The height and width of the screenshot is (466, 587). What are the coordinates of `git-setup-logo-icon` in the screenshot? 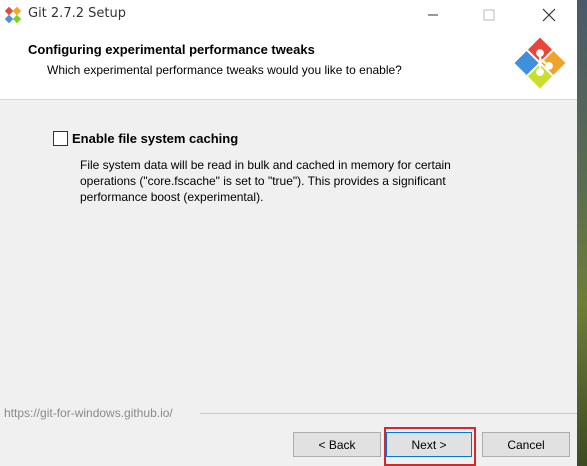 It's located at (540, 63).